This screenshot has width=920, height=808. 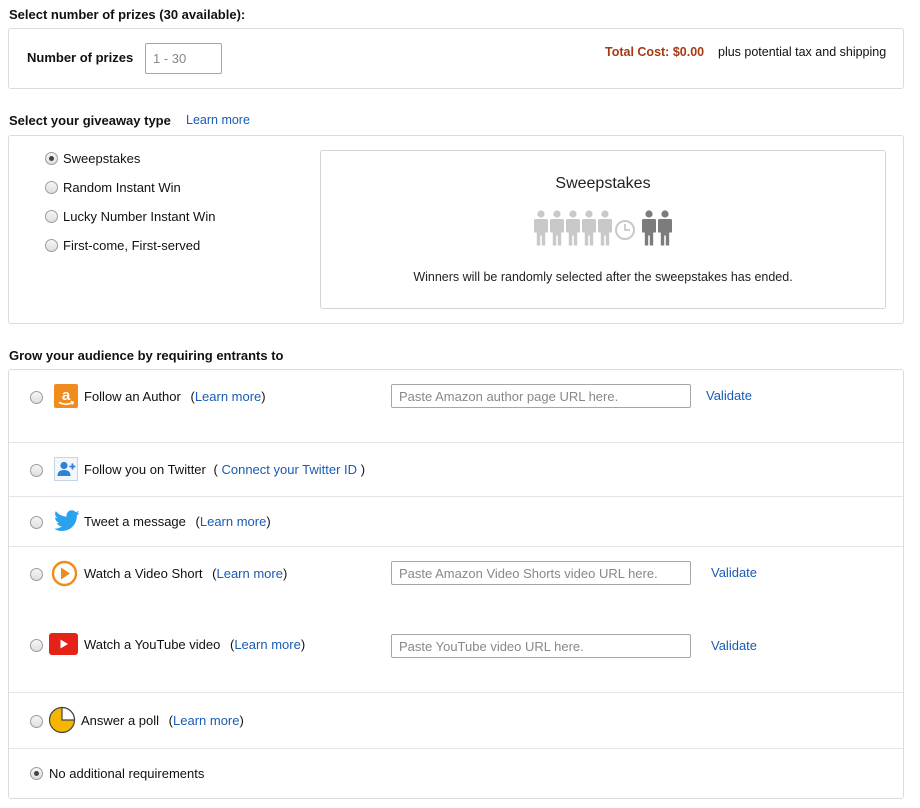 I want to click on radio-lucky-number-instant-win, so click(x=51, y=216).